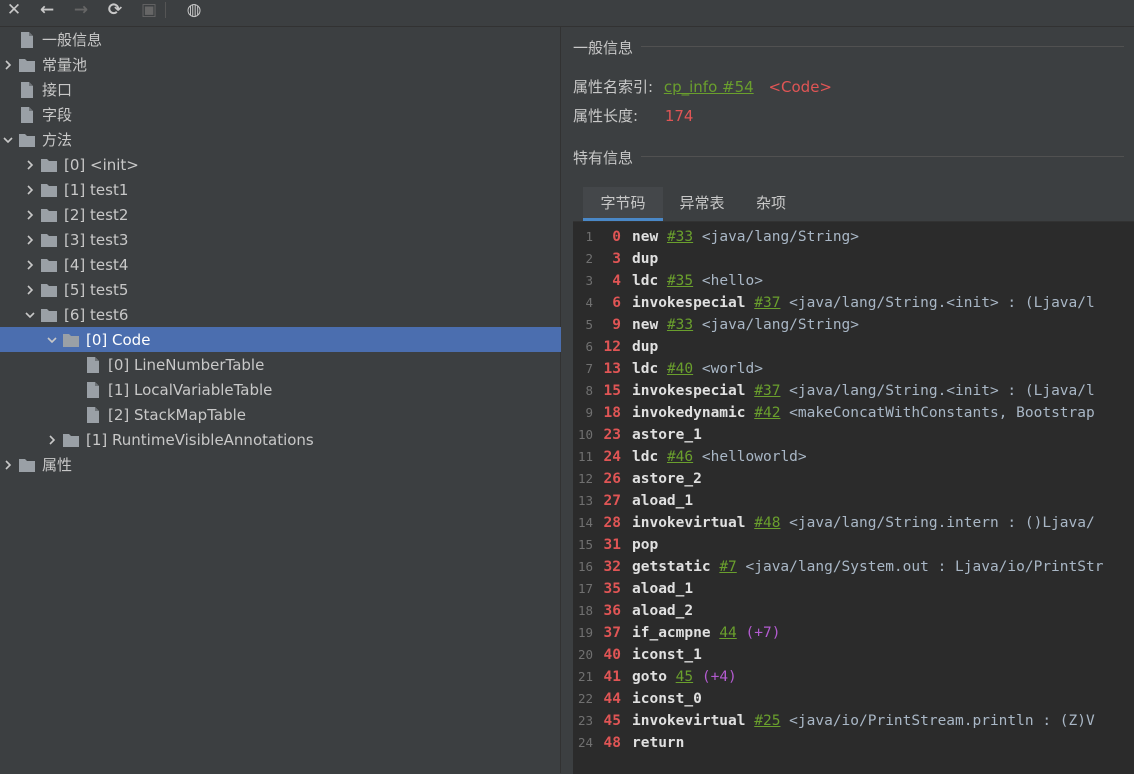 The height and width of the screenshot is (774, 1134). Describe the element at coordinates (291, 289) in the screenshot. I see `tree-node: [5] test5` at that location.